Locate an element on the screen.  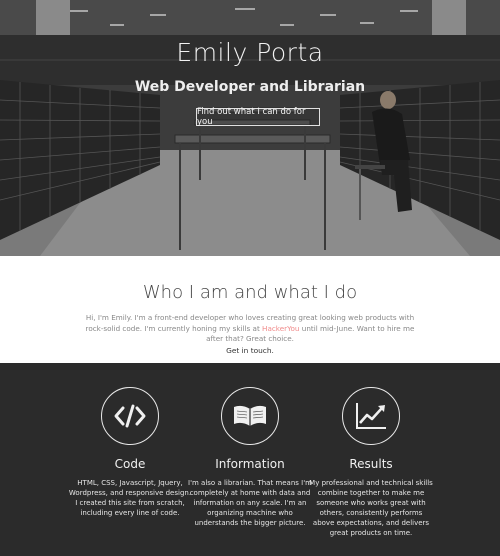
rising-chart-icon is located at coordinates (371, 416).